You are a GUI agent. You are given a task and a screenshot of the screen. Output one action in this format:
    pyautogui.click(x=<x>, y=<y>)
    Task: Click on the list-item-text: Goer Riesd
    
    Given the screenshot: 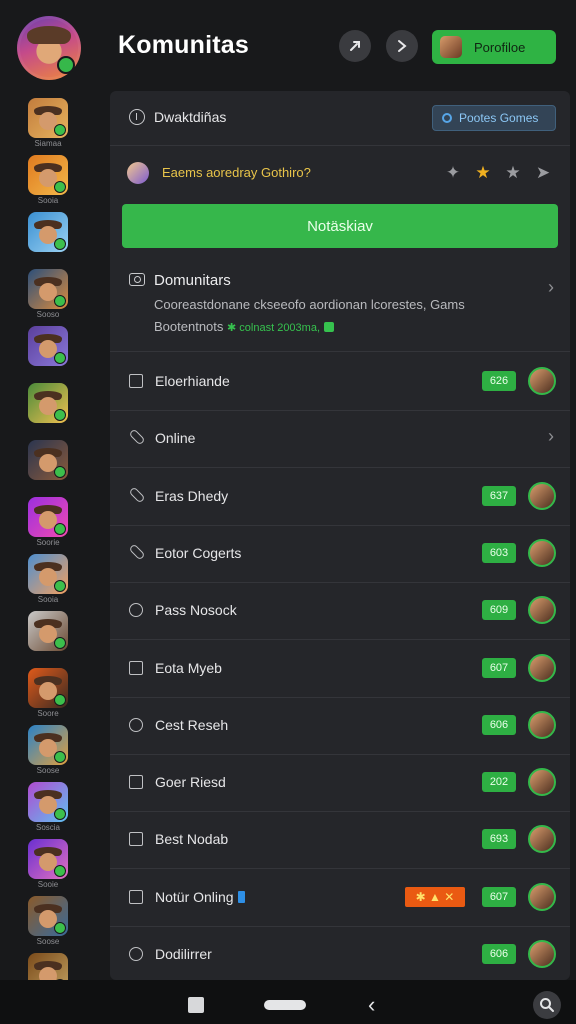 What is the action you would take?
    pyautogui.click(x=190, y=782)
    